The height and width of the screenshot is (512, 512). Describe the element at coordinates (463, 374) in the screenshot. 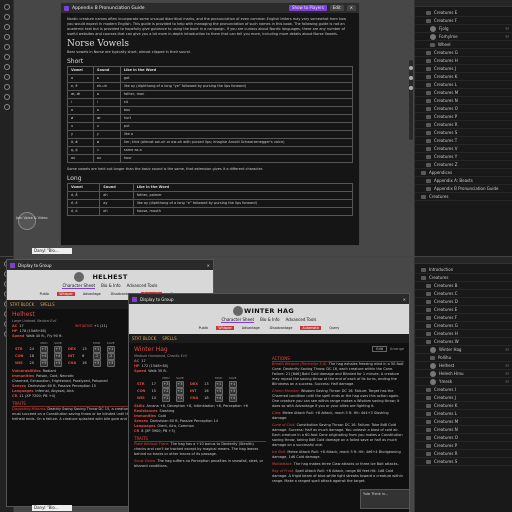

I see `sidebar-item: Helesh Hrnu ⚇` at that location.